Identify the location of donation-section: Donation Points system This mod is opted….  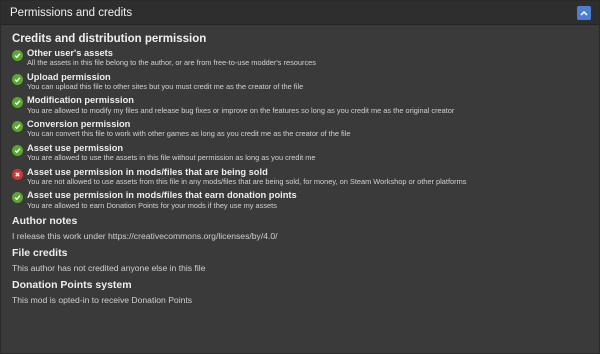
(300, 292).